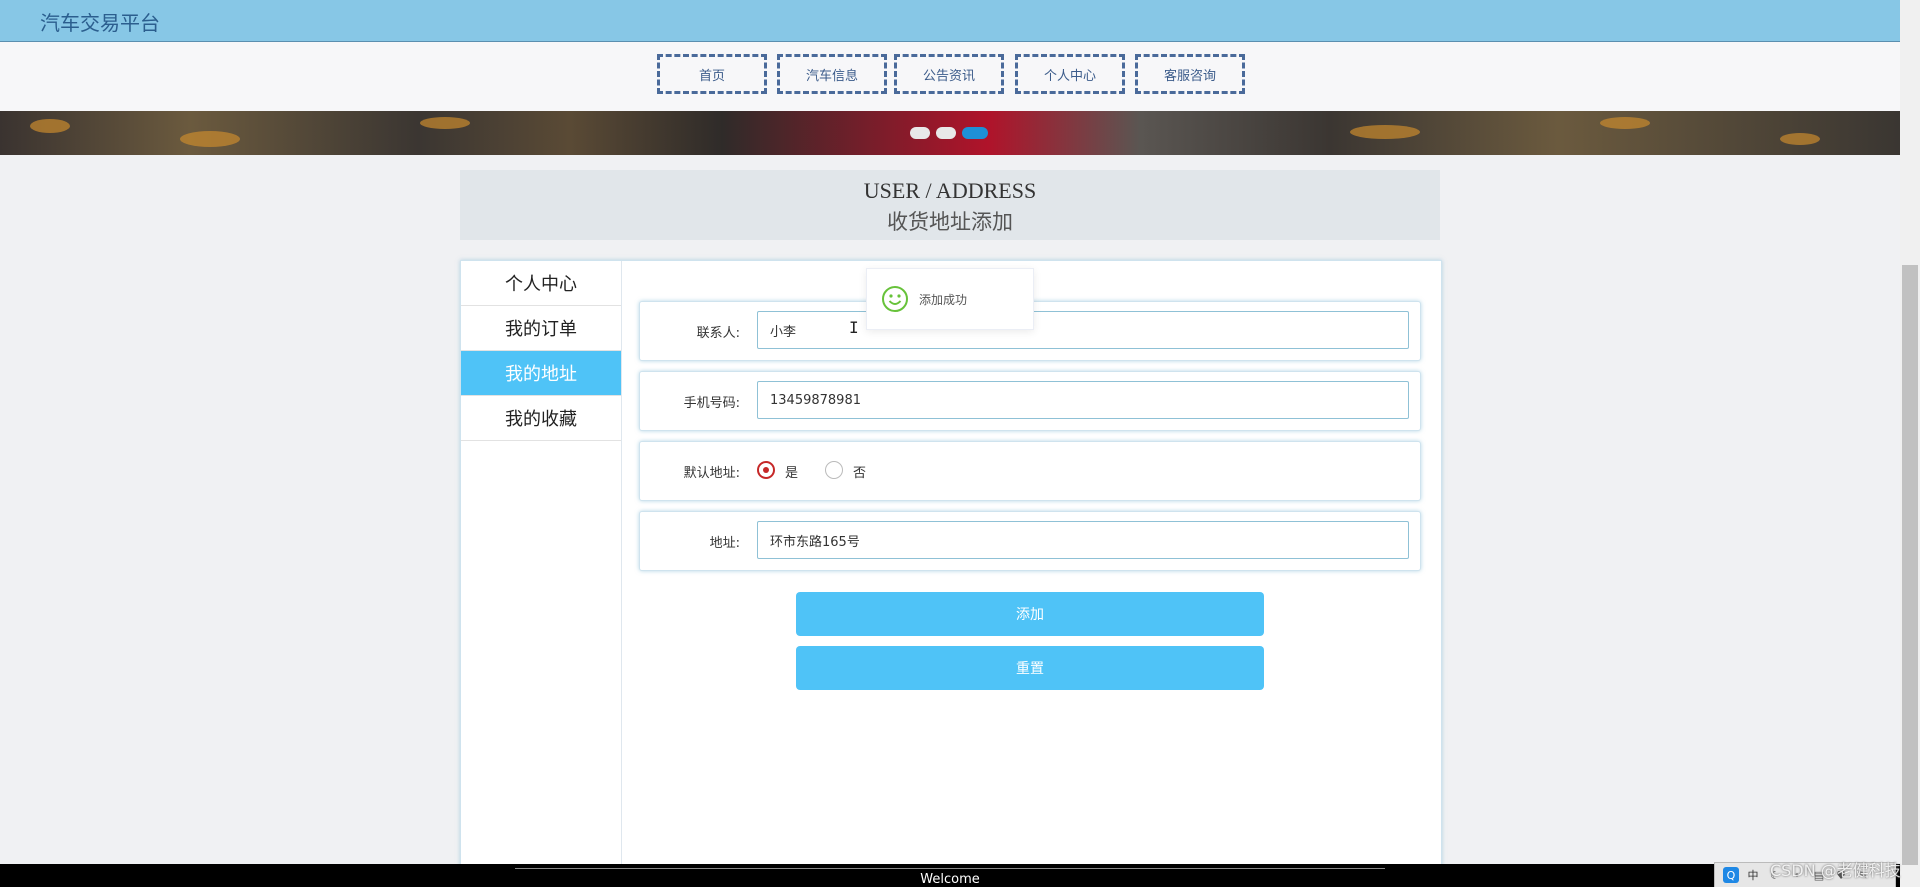 This screenshot has width=1920, height=887. I want to click on scrollbar-thumb, so click(1910, 565).